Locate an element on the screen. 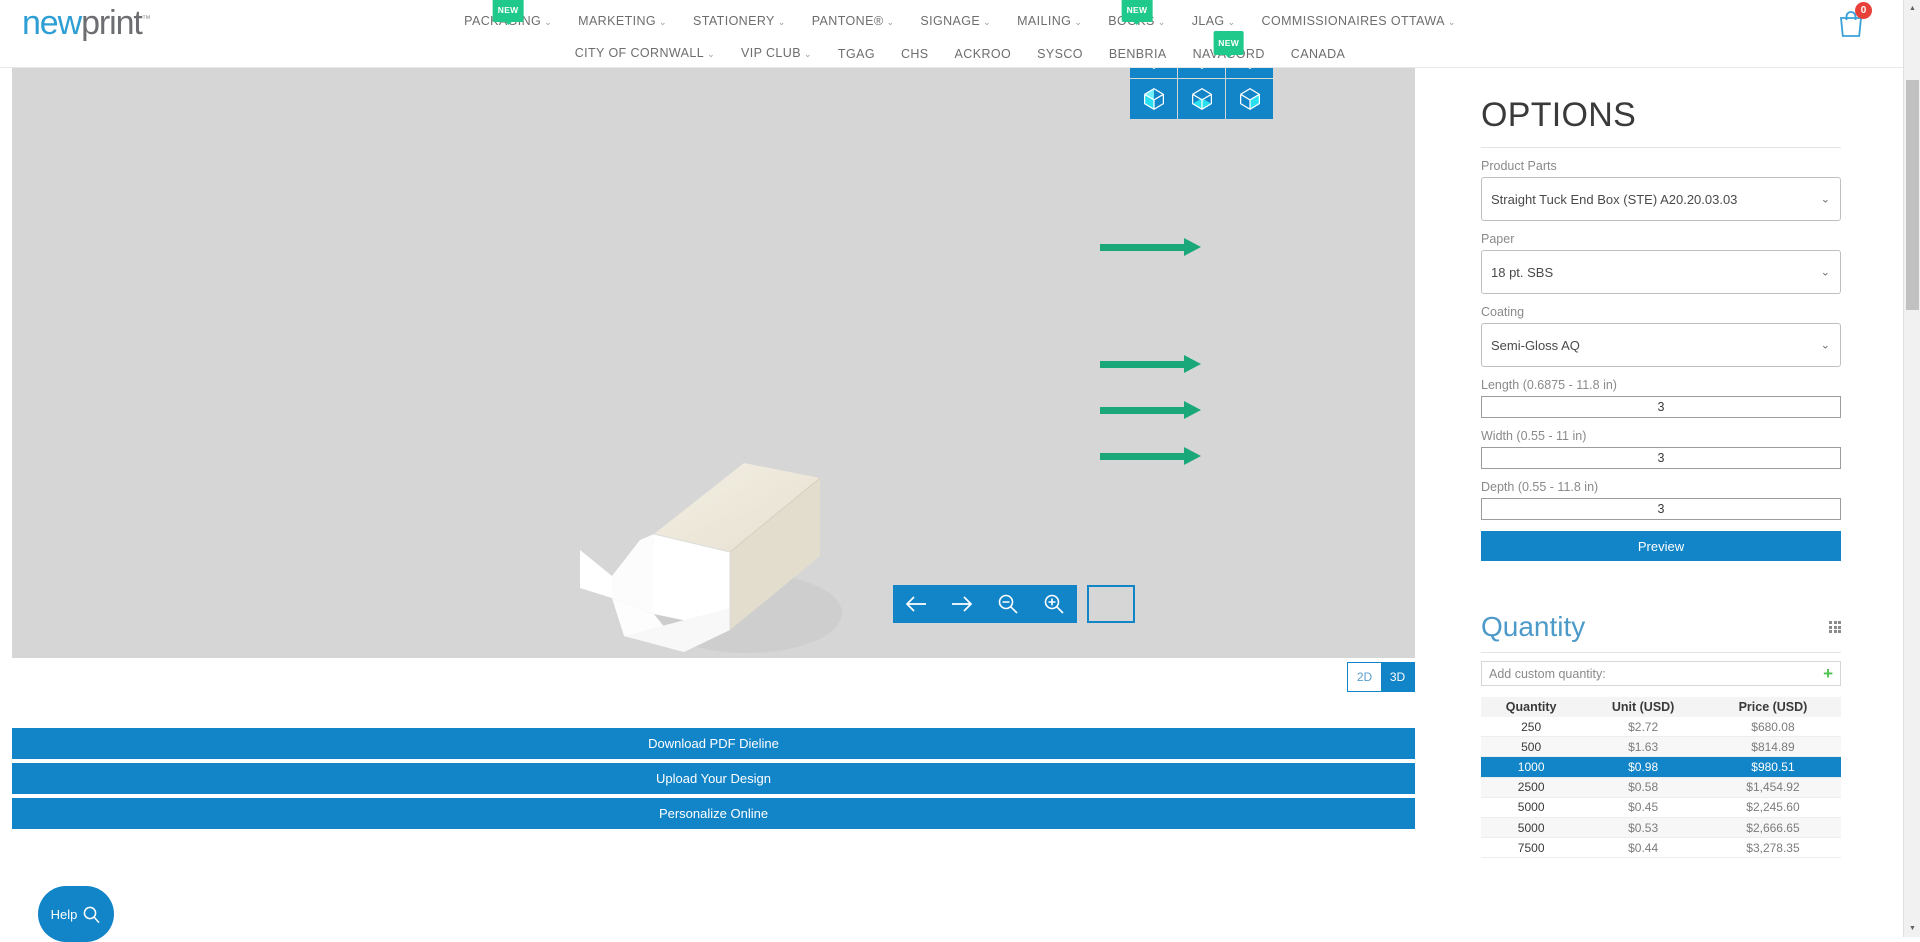  nav-item-vip-club: VIP CLUB ⌄ is located at coordinates (776, 53).